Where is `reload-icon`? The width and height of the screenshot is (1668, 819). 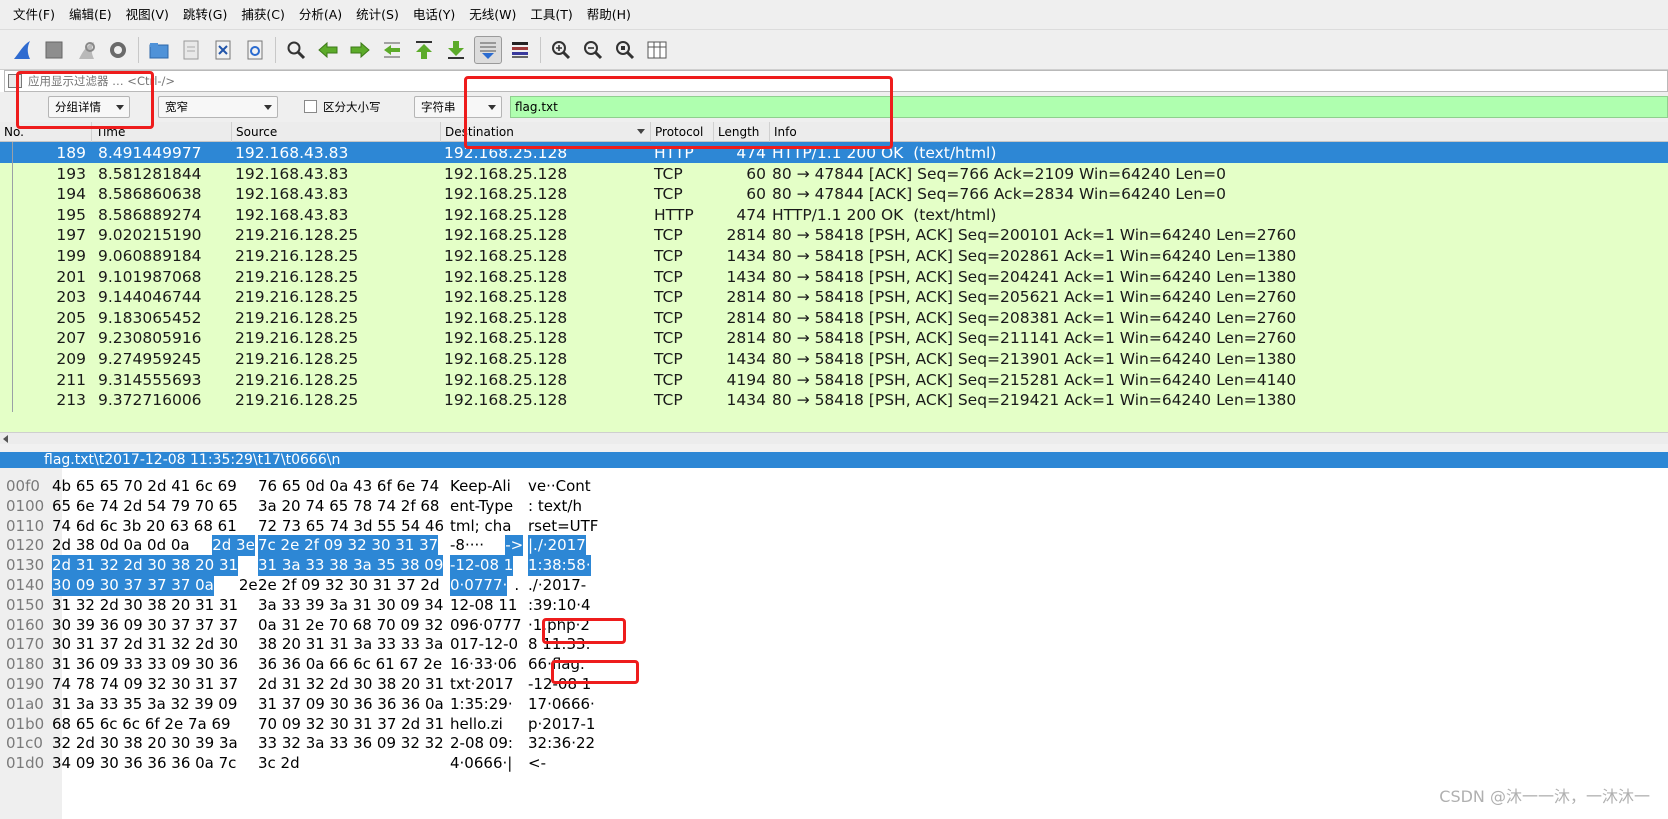 reload-icon is located at coordinates (255, 50).